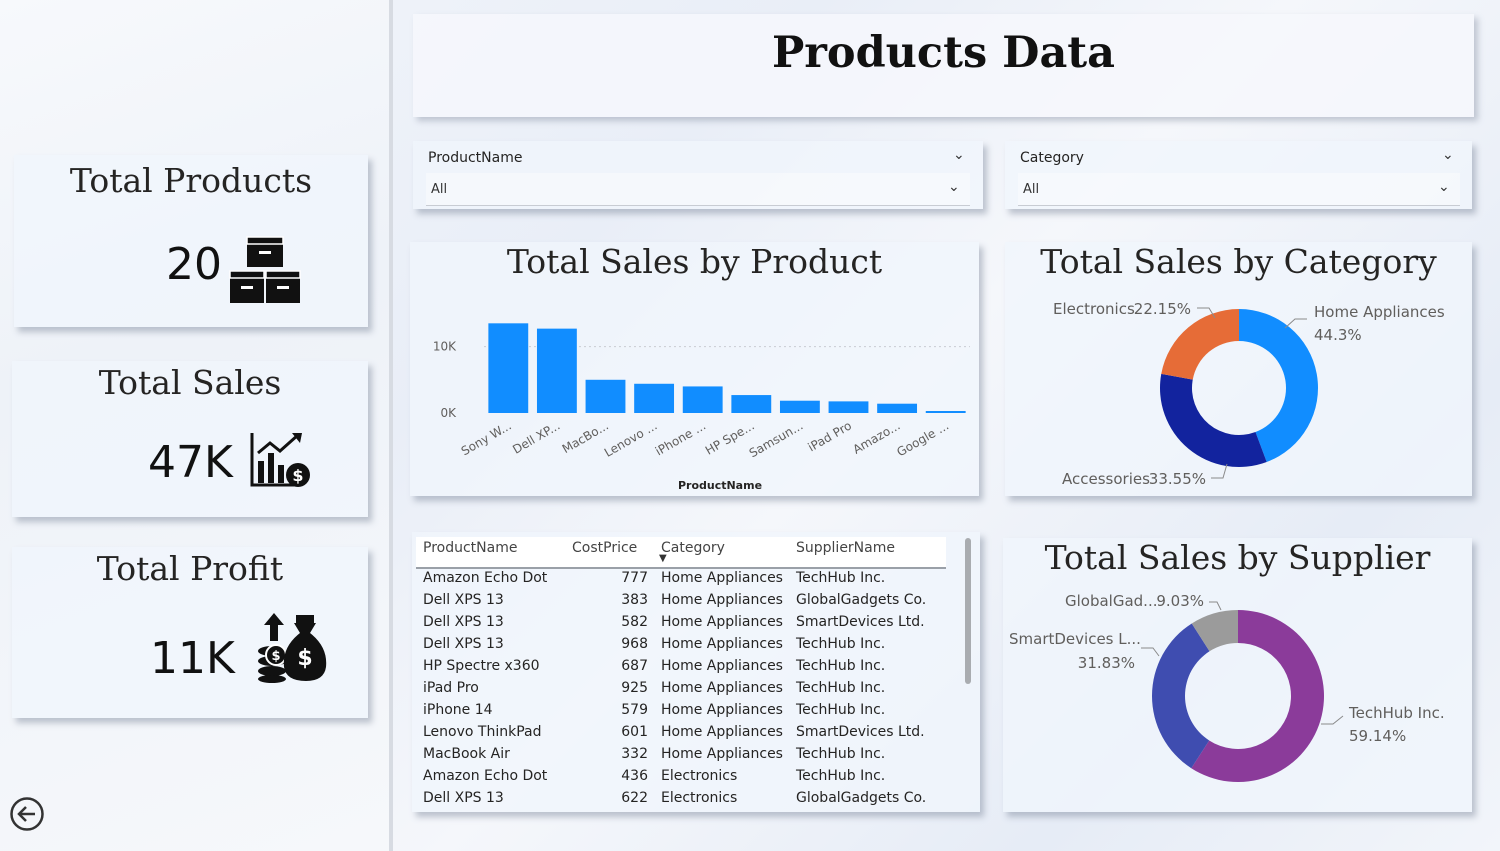  What do you see at coordinates (1180, 601) in the screenshot?
I see `data-label-value: 9.03%` at bounding box center [1180, 601].